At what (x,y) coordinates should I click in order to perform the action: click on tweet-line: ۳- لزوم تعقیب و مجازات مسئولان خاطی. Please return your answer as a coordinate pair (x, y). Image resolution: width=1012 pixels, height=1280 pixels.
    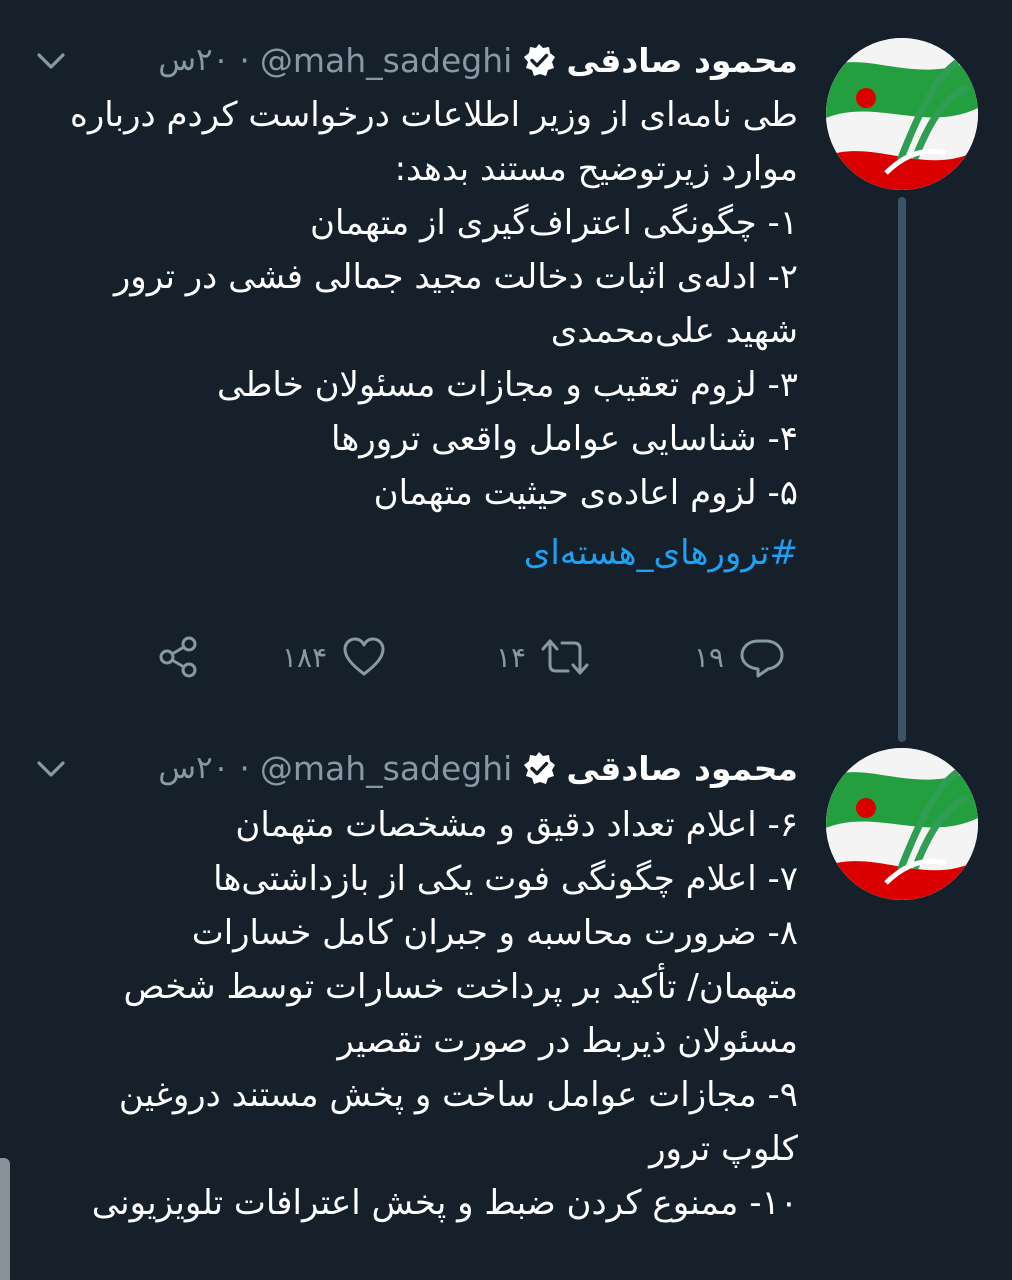
    Looking at the image, I should click on (507, 385).